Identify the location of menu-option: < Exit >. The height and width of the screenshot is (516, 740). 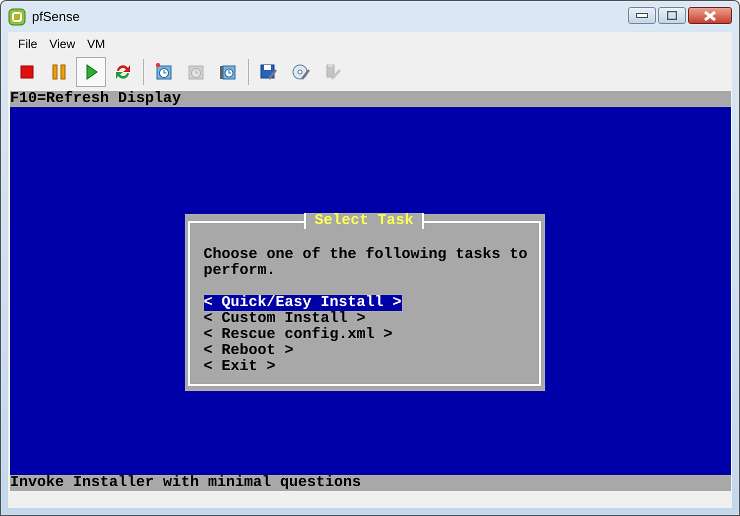
(240, 366).